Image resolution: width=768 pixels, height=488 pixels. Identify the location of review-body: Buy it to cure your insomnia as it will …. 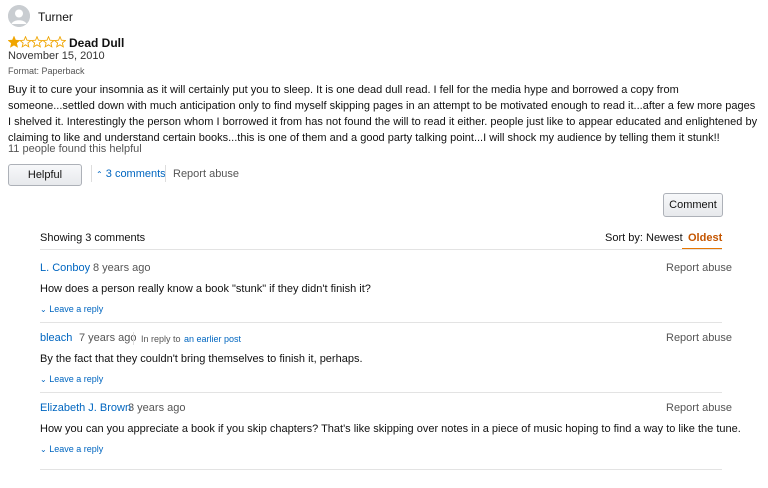
(383, 114).